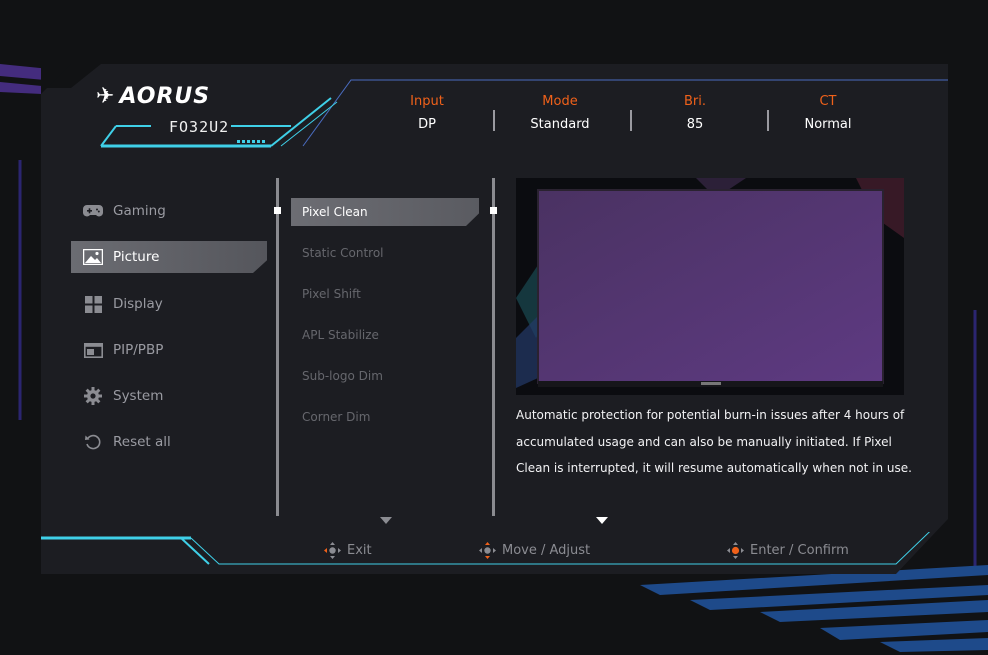 The height and width of the screenshot is (655, 988). Describe the element at coordinates (169, 304) in the screenshot. I see `category-display: Display` at that location.